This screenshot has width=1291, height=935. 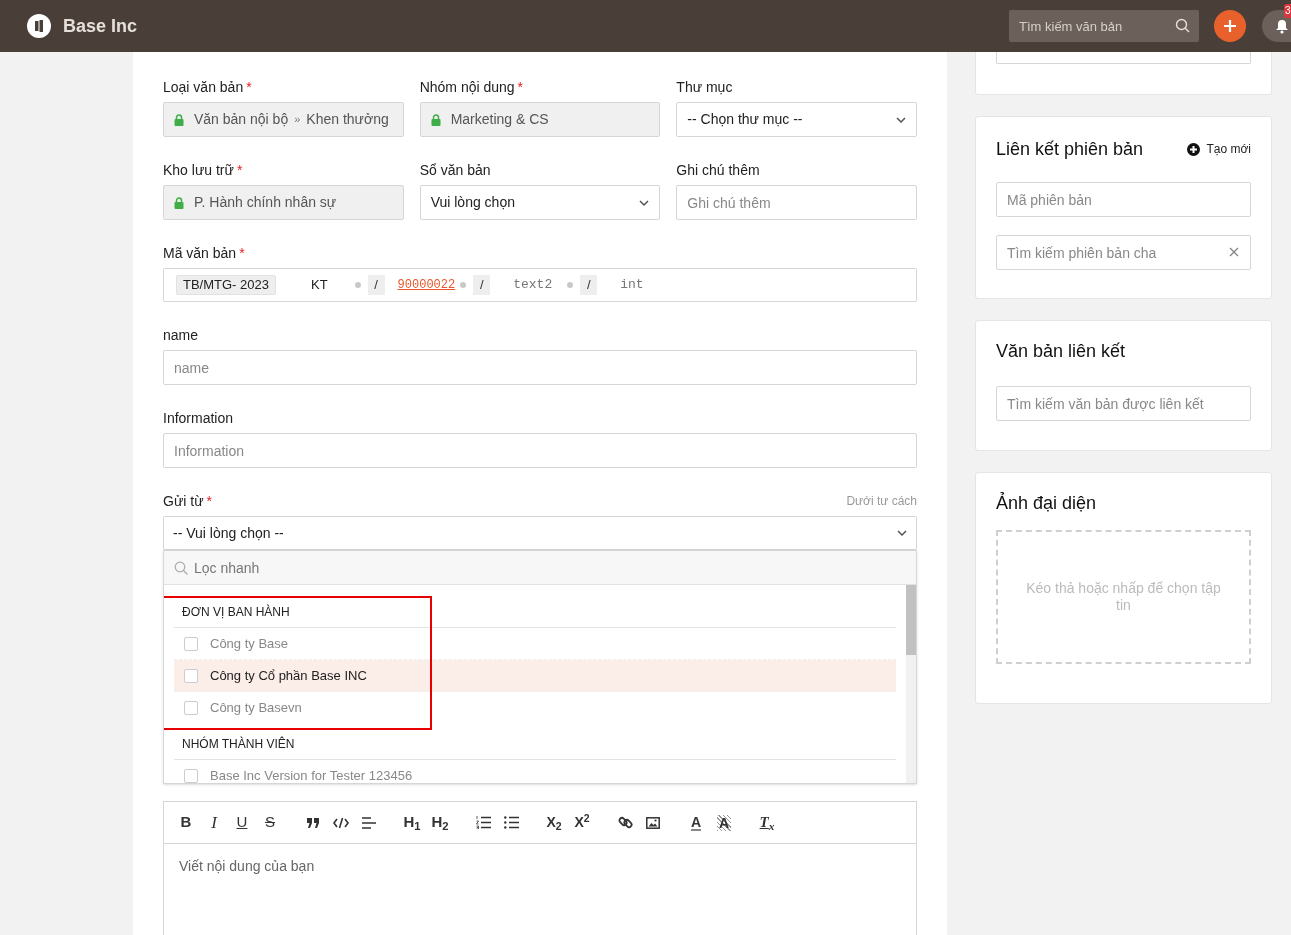 I want to click on code-part: KT, so click(x=319, y=285).